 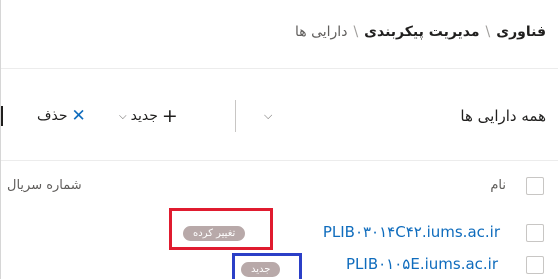 I want to click on column-header-serial: شماره سریال, so click(x=44, y=185).